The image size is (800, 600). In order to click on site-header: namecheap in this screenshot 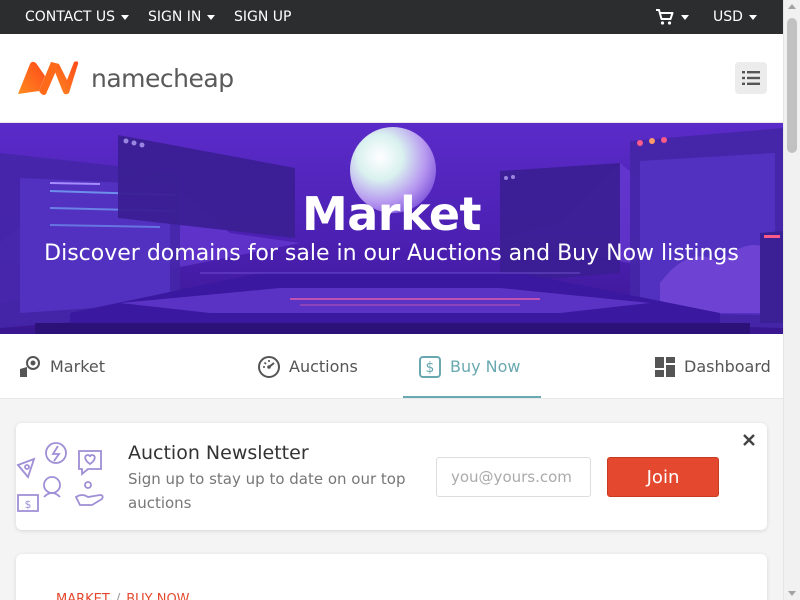, I will do `click(391, 78)`.